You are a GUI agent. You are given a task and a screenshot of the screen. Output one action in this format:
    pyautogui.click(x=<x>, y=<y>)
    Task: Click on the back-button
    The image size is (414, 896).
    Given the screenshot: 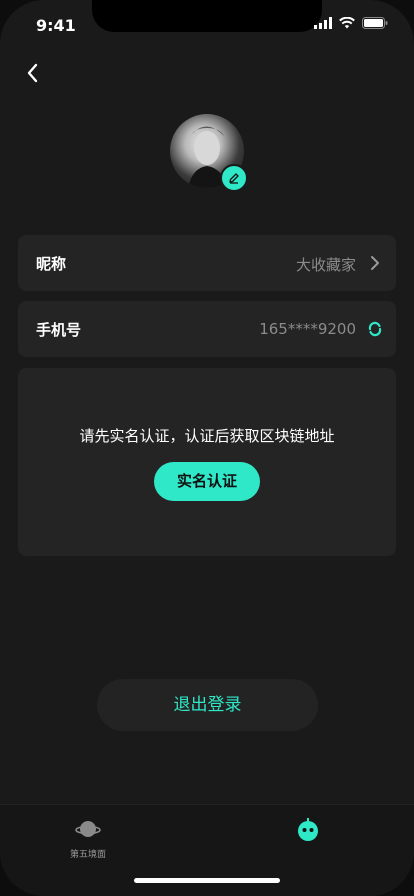 What is the action you would take?
    pyautogui.click(x=33, y=73)
    